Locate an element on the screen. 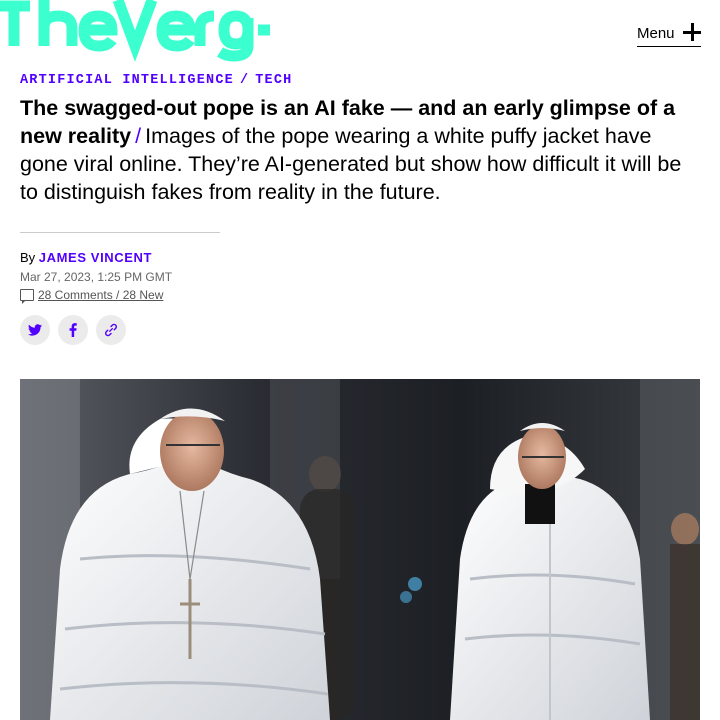 The width and height of the screenshot is (720, 720). category-breadcrumb: ARTIFICIAL INTELLIGENCE / TECH is located at coordinates (156, 80).